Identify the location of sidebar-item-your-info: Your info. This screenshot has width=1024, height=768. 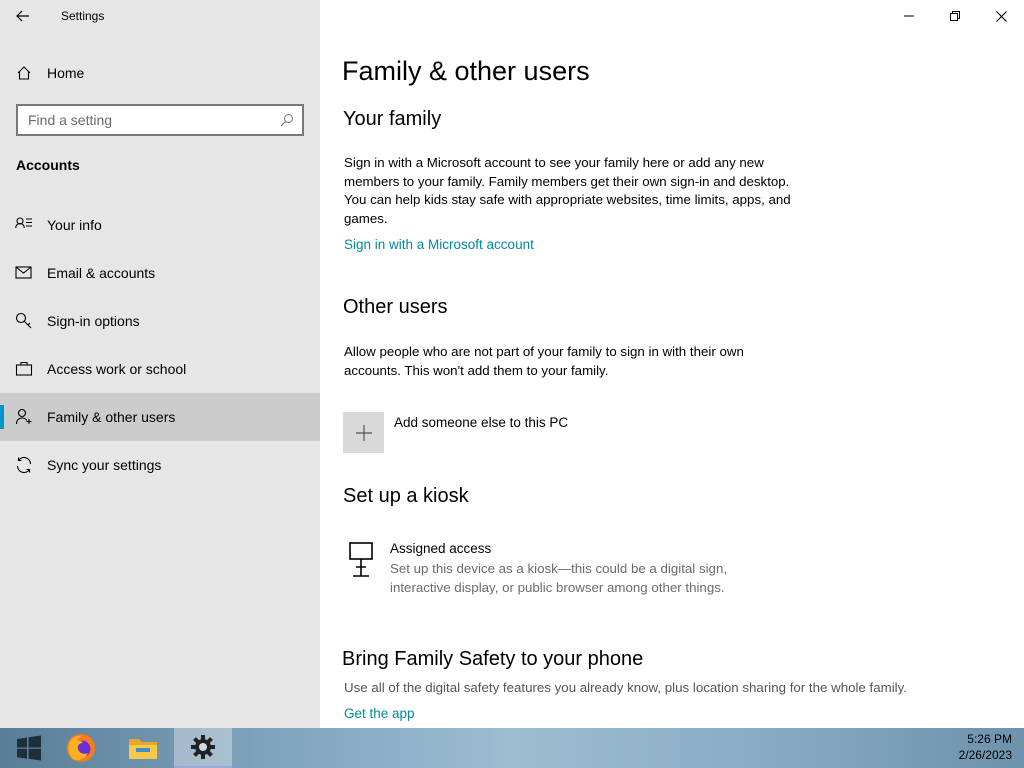
(160, 225).